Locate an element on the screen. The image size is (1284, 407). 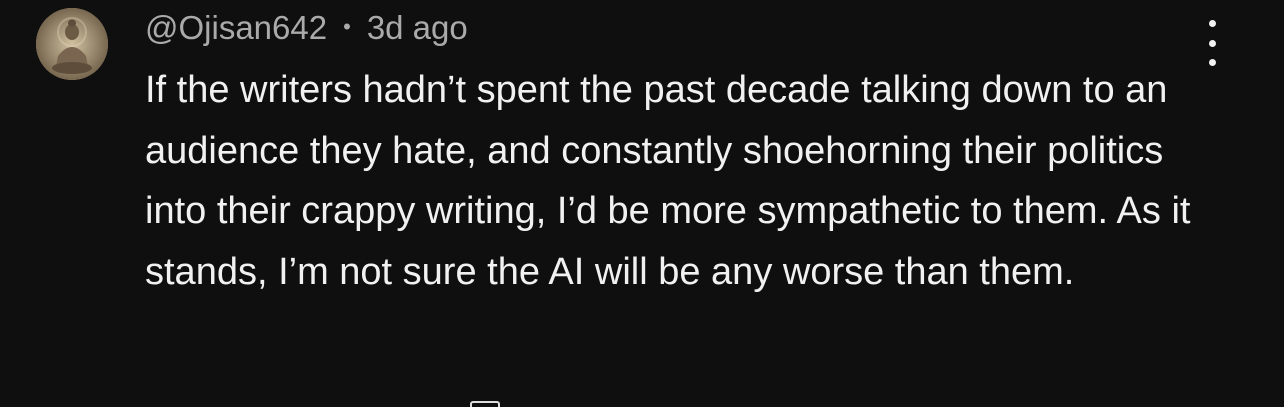
more-vertical-icon is located at coordinates (1212, 23).